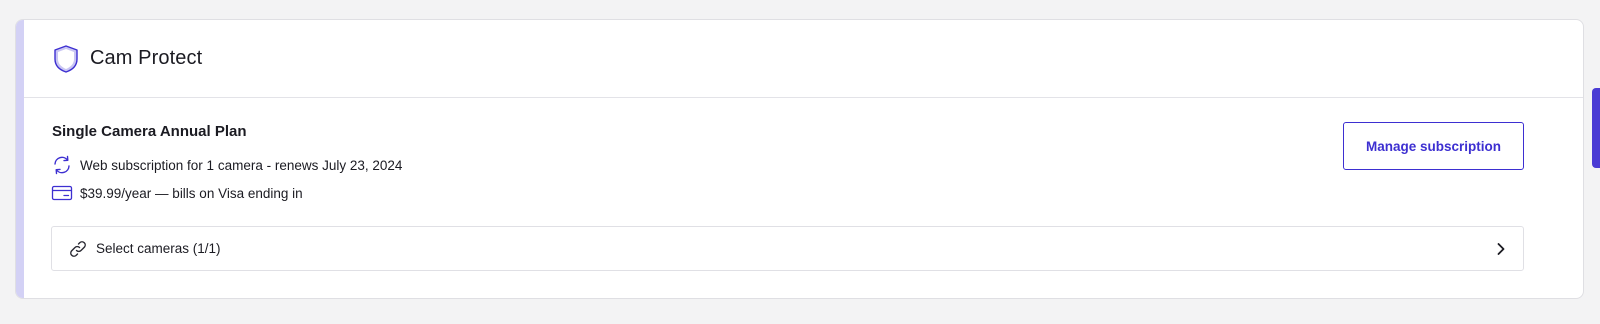 This screenshot has width=1600, height=324. I want to click on select-cameras-row: Select cameras (1/1), so click(787, 248).